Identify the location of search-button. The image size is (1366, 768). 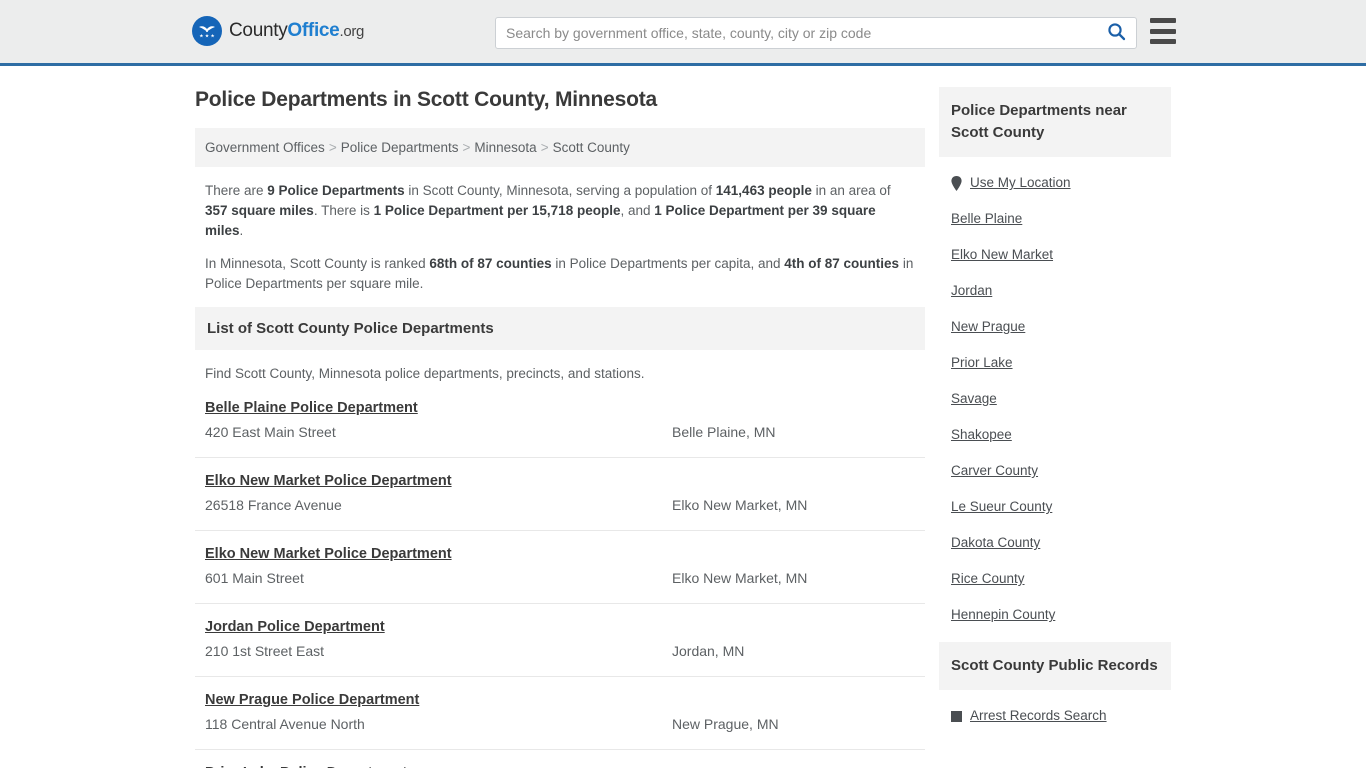
(1116, 33).